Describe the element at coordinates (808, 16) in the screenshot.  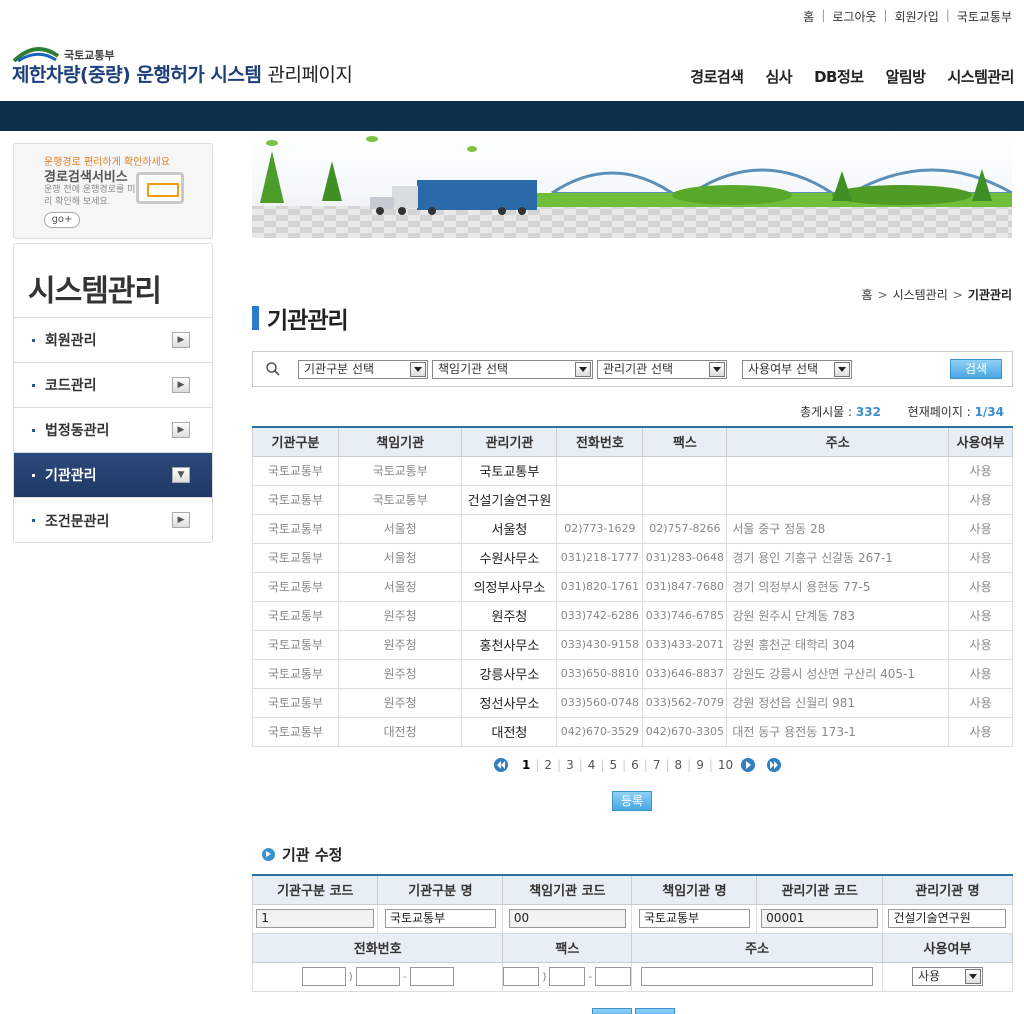
I see `util-home-link: 홈` at that location.